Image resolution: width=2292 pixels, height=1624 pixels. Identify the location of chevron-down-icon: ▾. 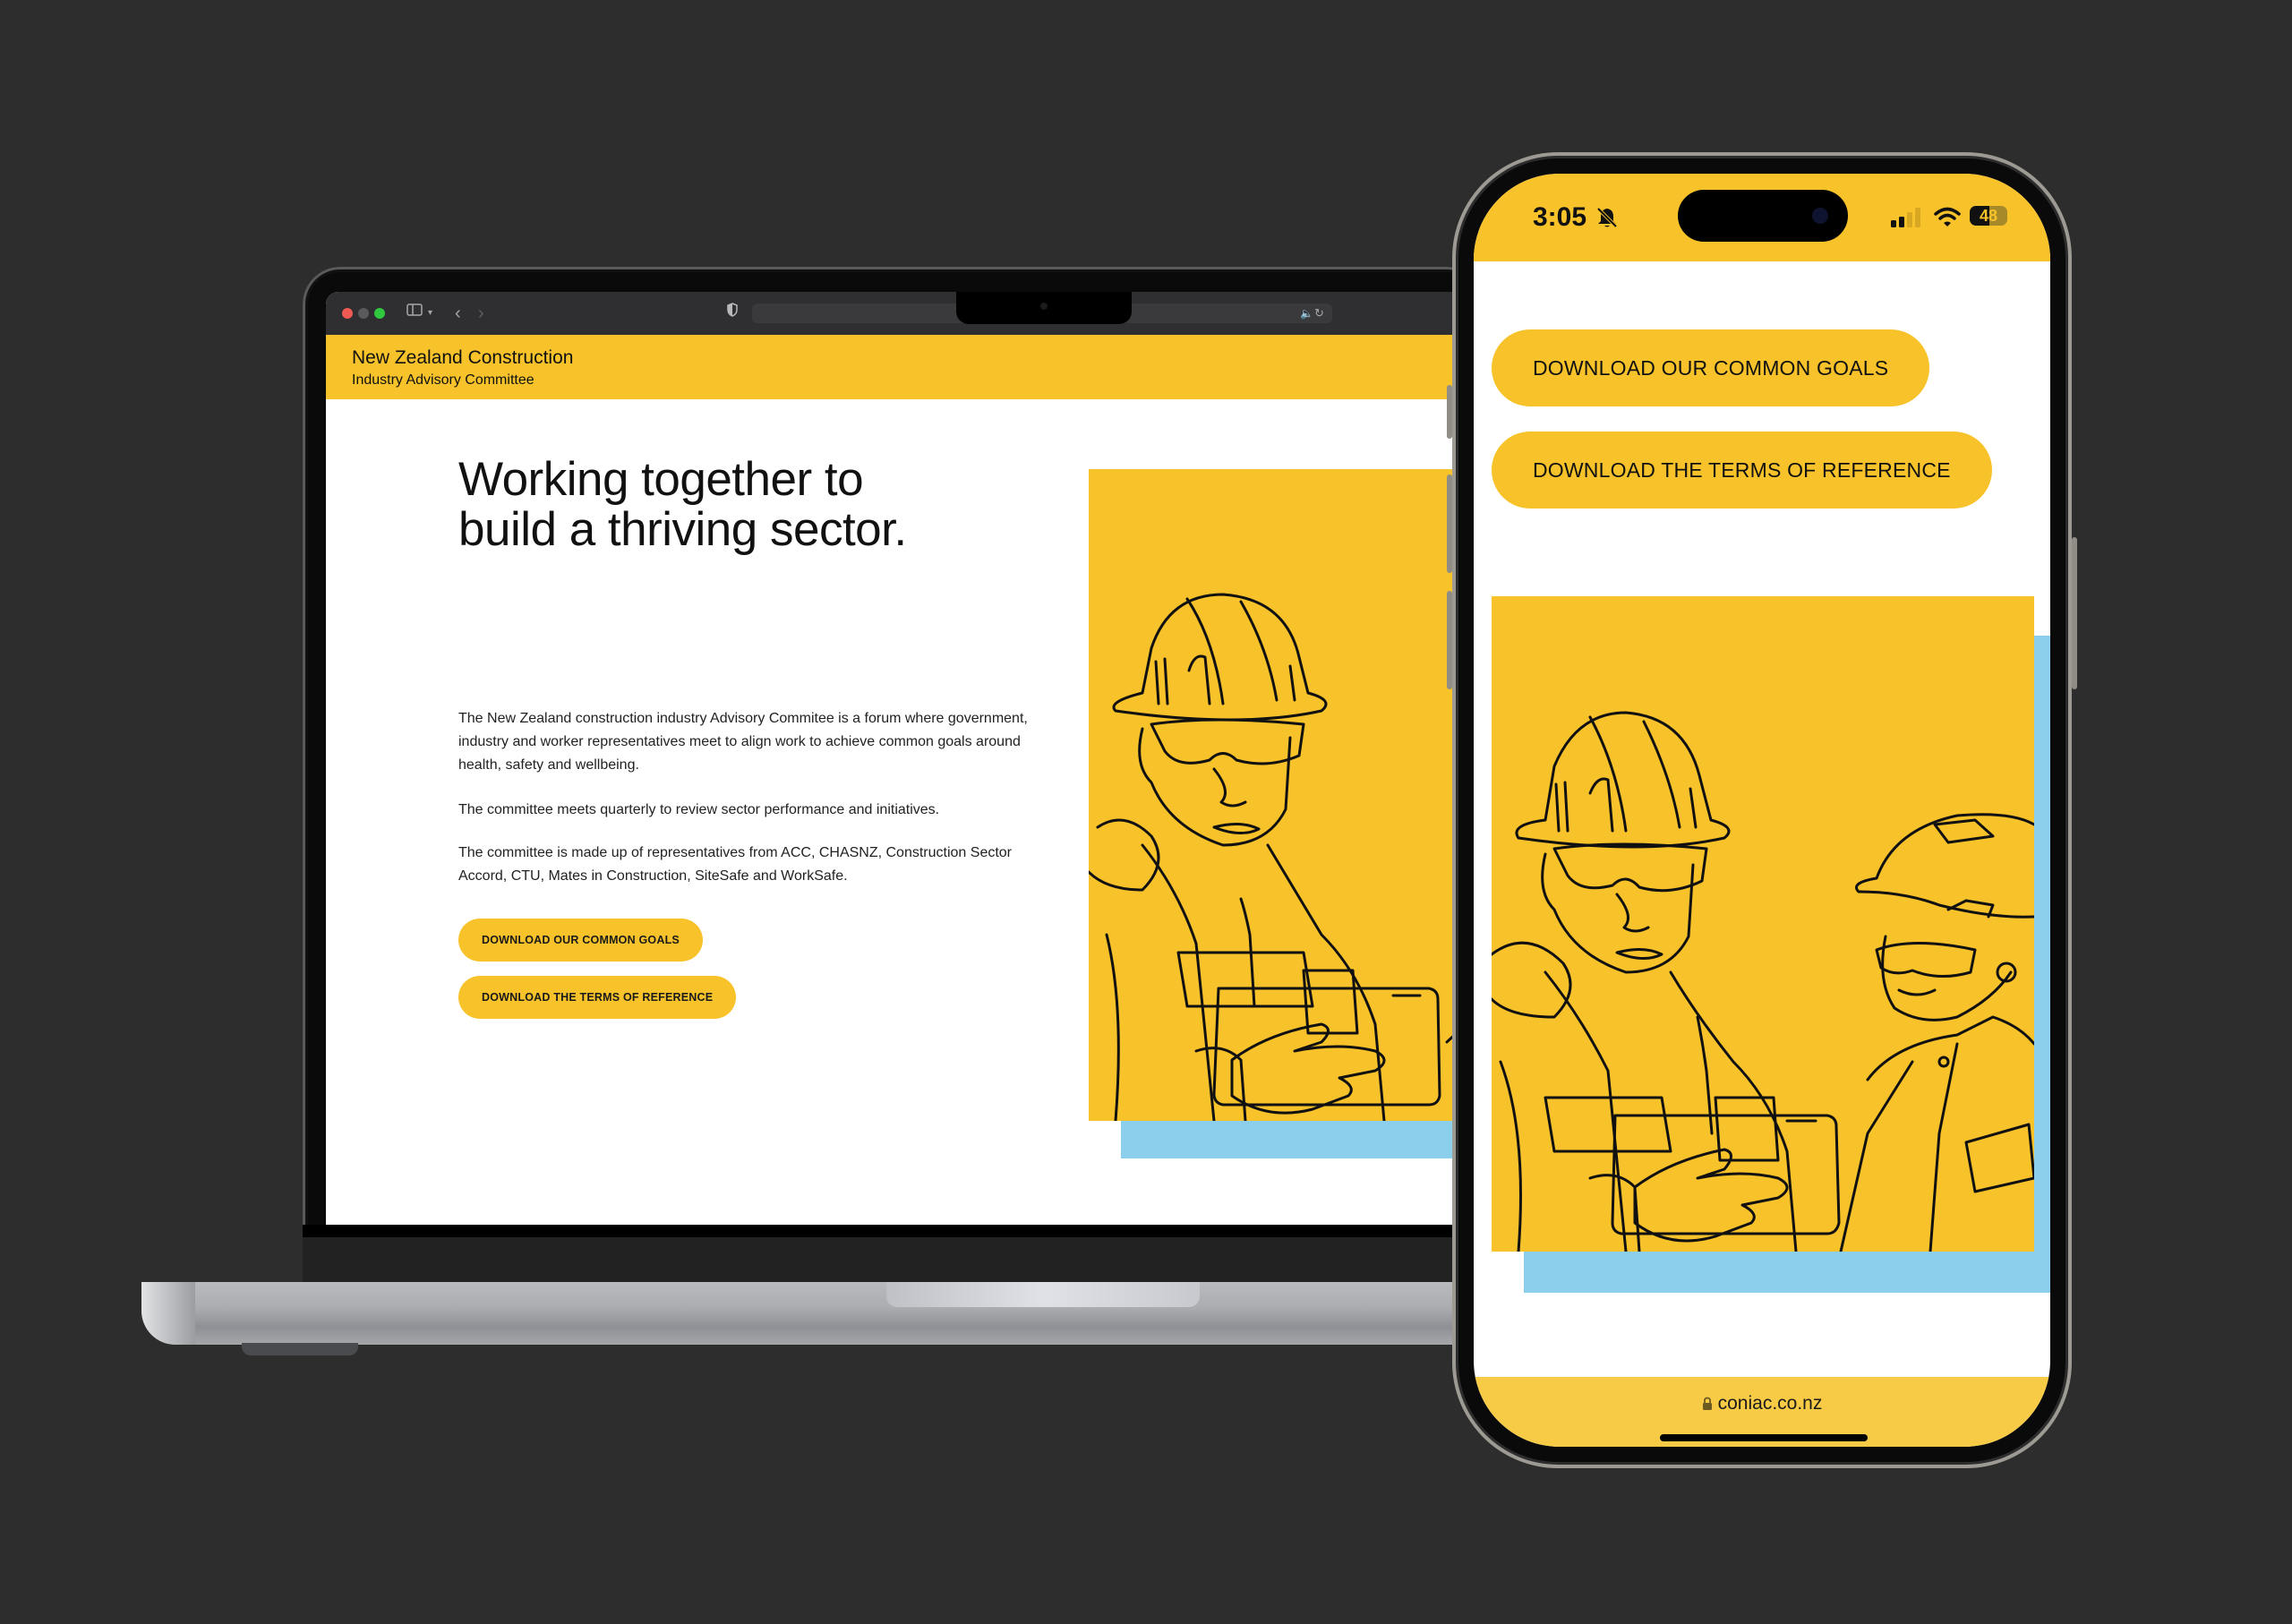
(430, 313).